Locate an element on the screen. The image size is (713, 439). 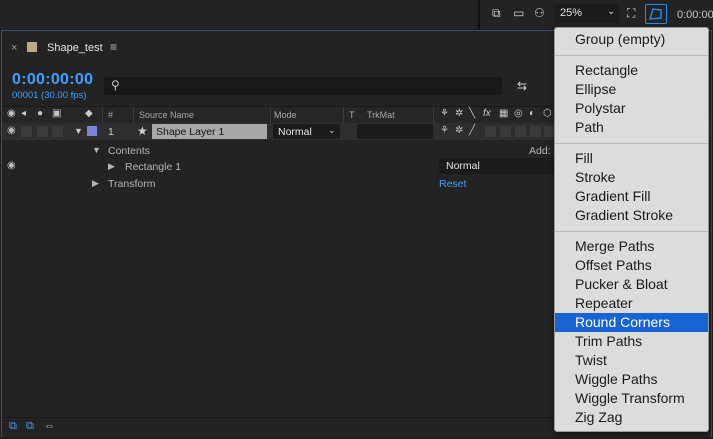
panel-menu-icon: ≡ is located at coordinates (113, 47).